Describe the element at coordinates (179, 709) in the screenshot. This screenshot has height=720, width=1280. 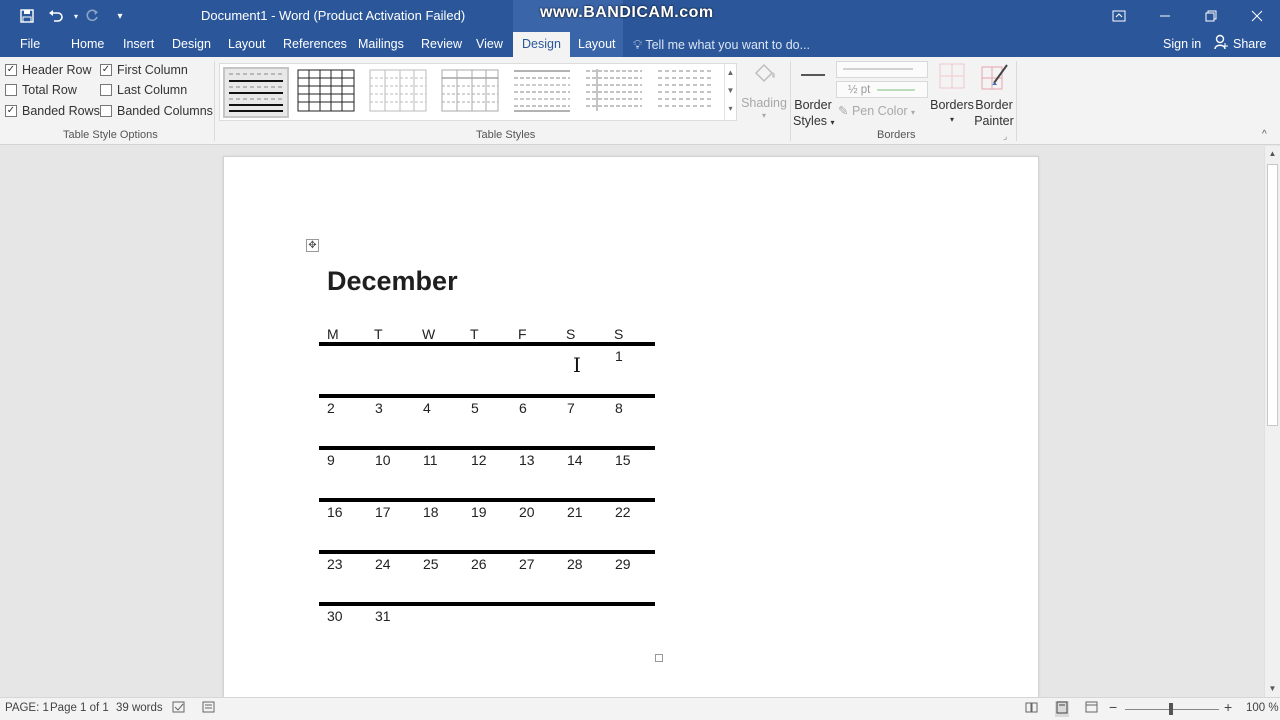
I see `proofing-icon` at that location.